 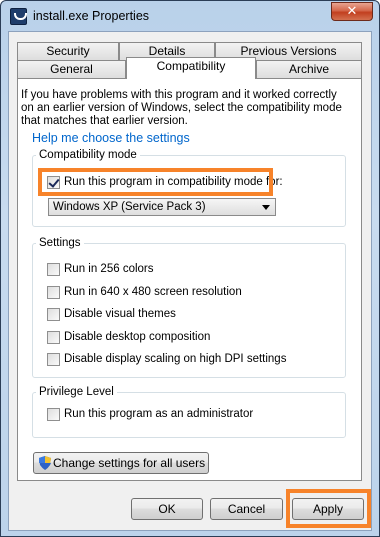 What do you see at coordinates (155, 182) in the screenshot?
I see `highlight-compat-checkbox` at bounding box center [155, 182].